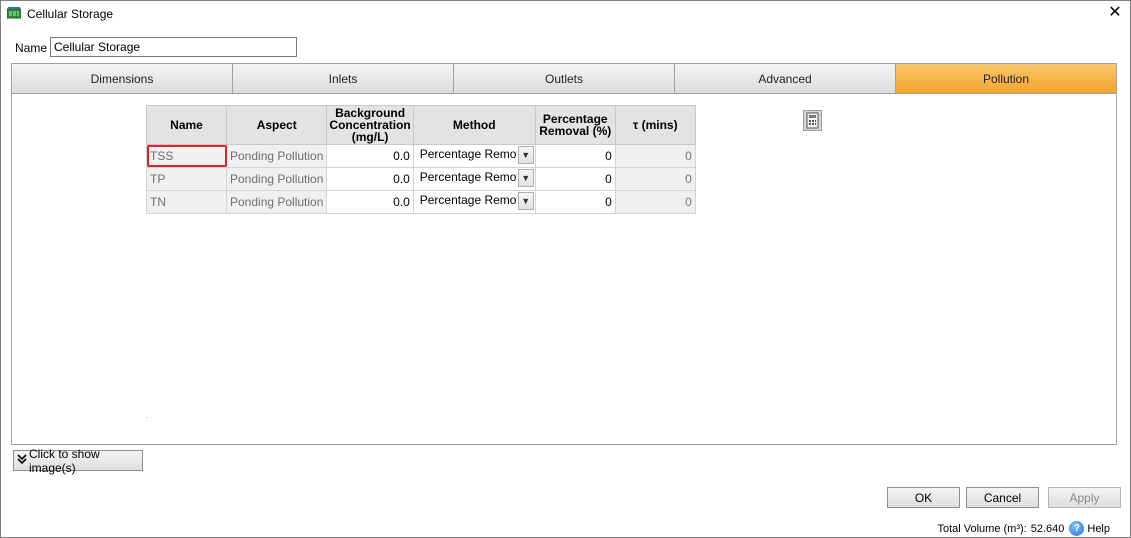 This screenshot has height=538, width=1131. Describe the element at coordinates (14, 13) in the screenshot. I see `cellular-storage-icon` at that location.